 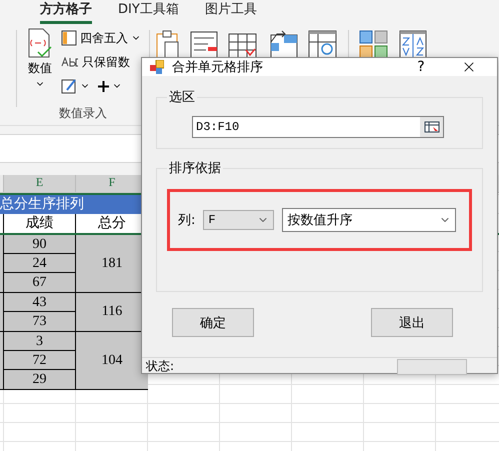 What do you see at coordinates (323, 45) in the screenshot?
I see `grid-search-icon` at bounding box center [323, 45].